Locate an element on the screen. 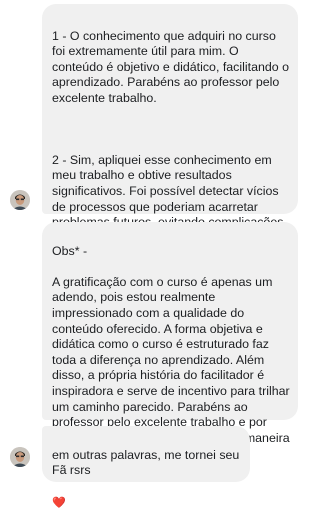 Image resolution: width=320 pixels, height=511 pixels. heart-reaction-icon: ❤️ is located at coordinates (59, 503).